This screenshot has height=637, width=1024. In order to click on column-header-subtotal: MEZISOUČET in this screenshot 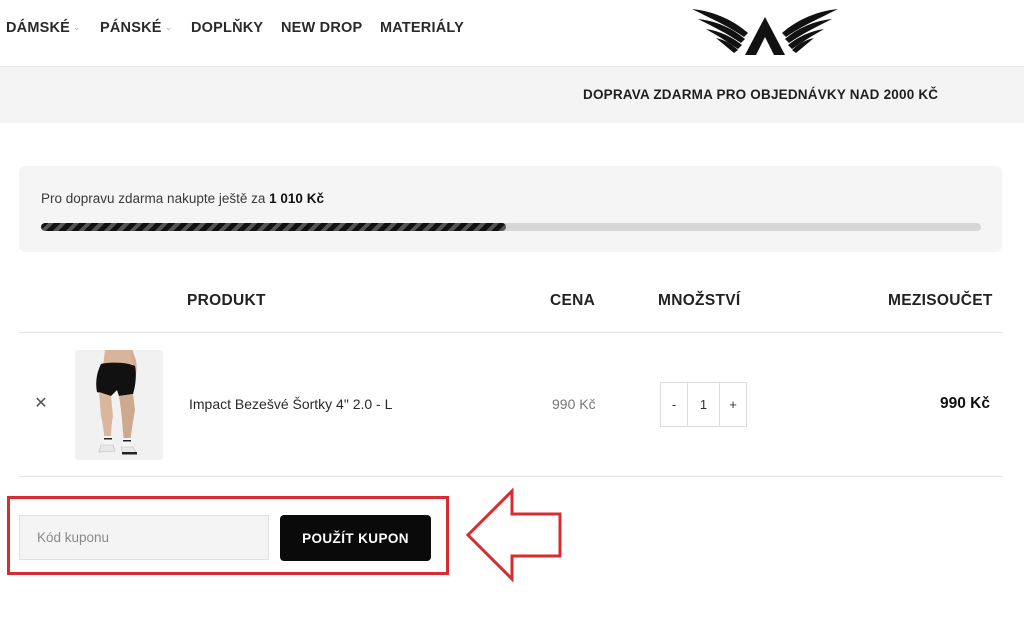, I will do `click(940, 300)`.